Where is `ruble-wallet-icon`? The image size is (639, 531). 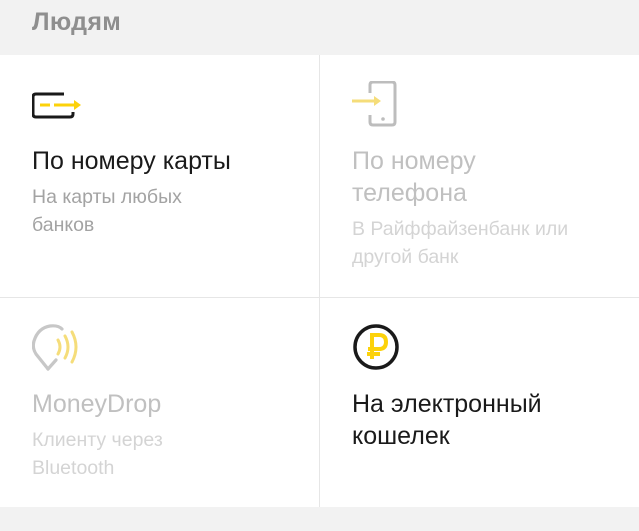
ruble-wallet-icon is located at coordinates (376, 347).